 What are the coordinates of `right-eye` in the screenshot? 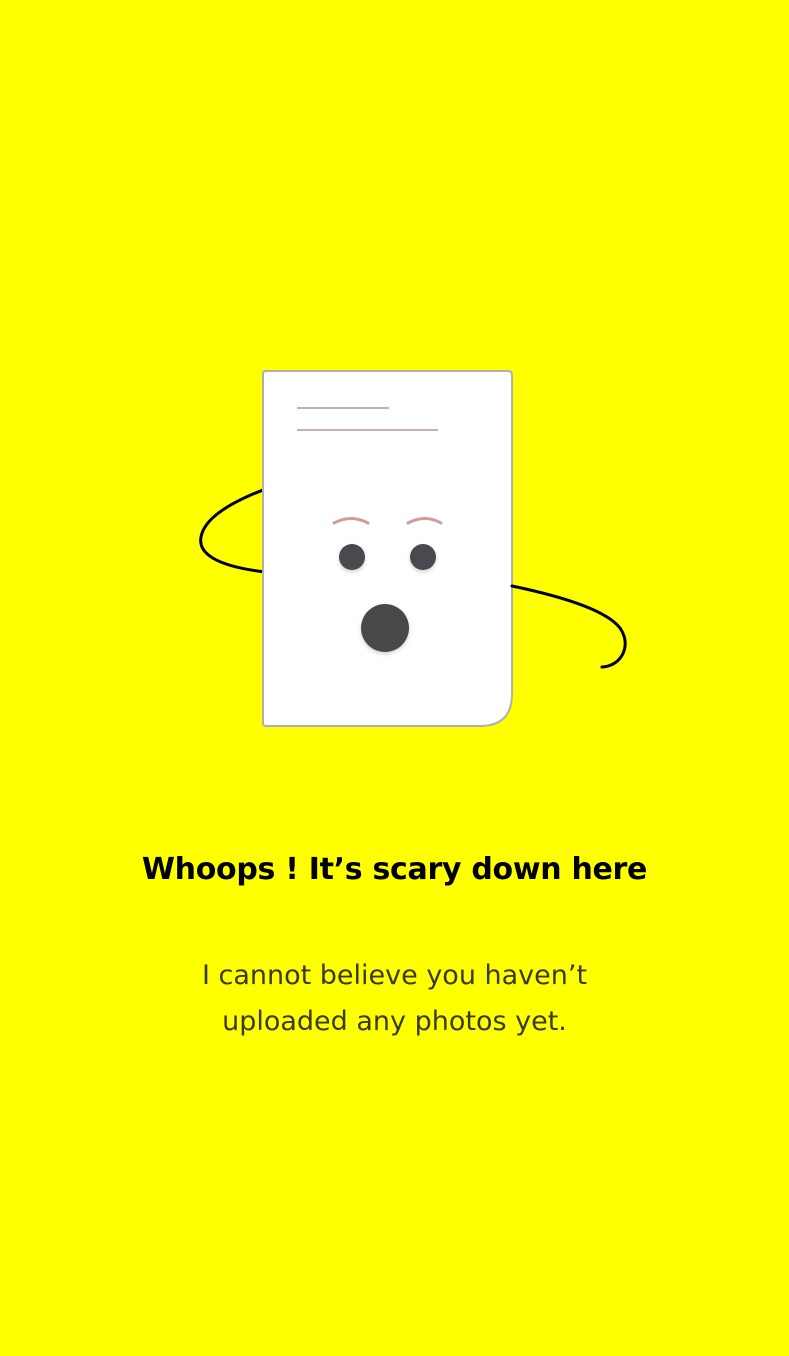 It's located at (423, 557).